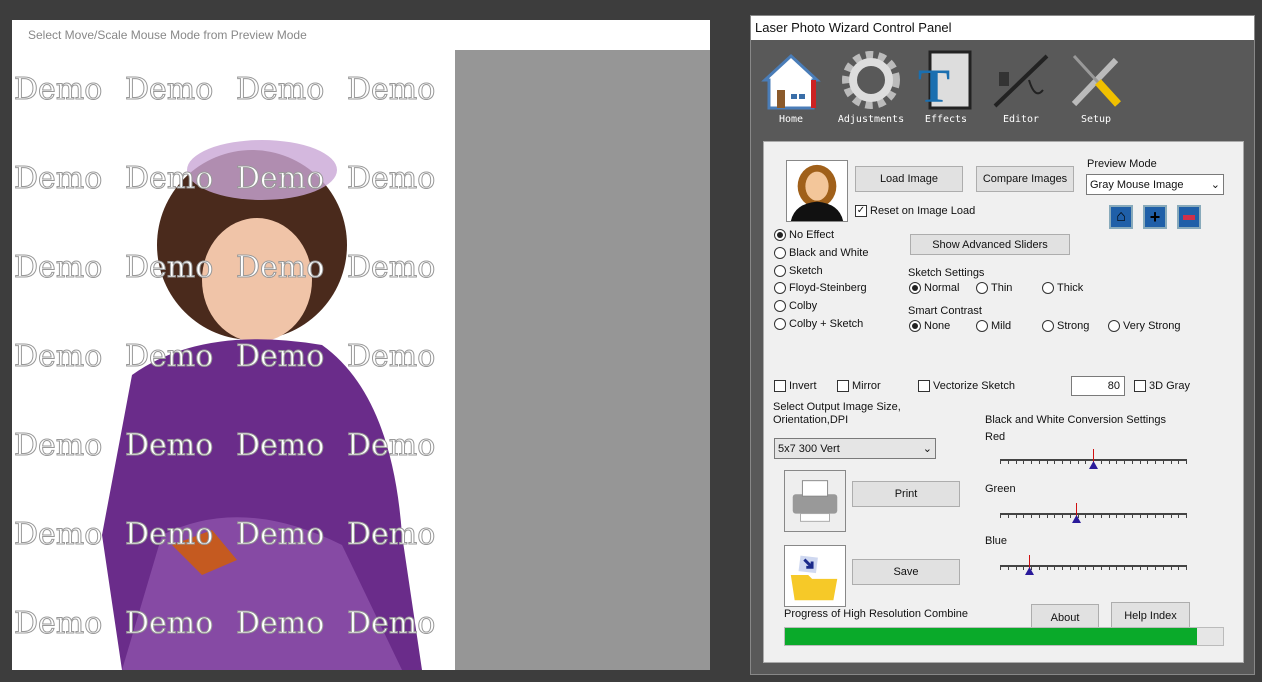 The width and height of the screenshot is (1262, 682). I want to click on radio-colby-sketch: Colby + Sketch, so click(818, 324).